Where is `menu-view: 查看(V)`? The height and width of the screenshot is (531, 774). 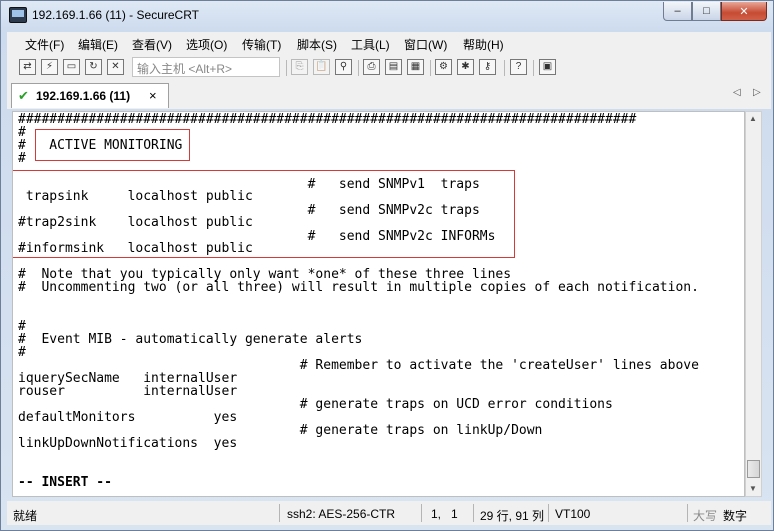 menu-view: 查看(V) is located at coordinates (152, 44).